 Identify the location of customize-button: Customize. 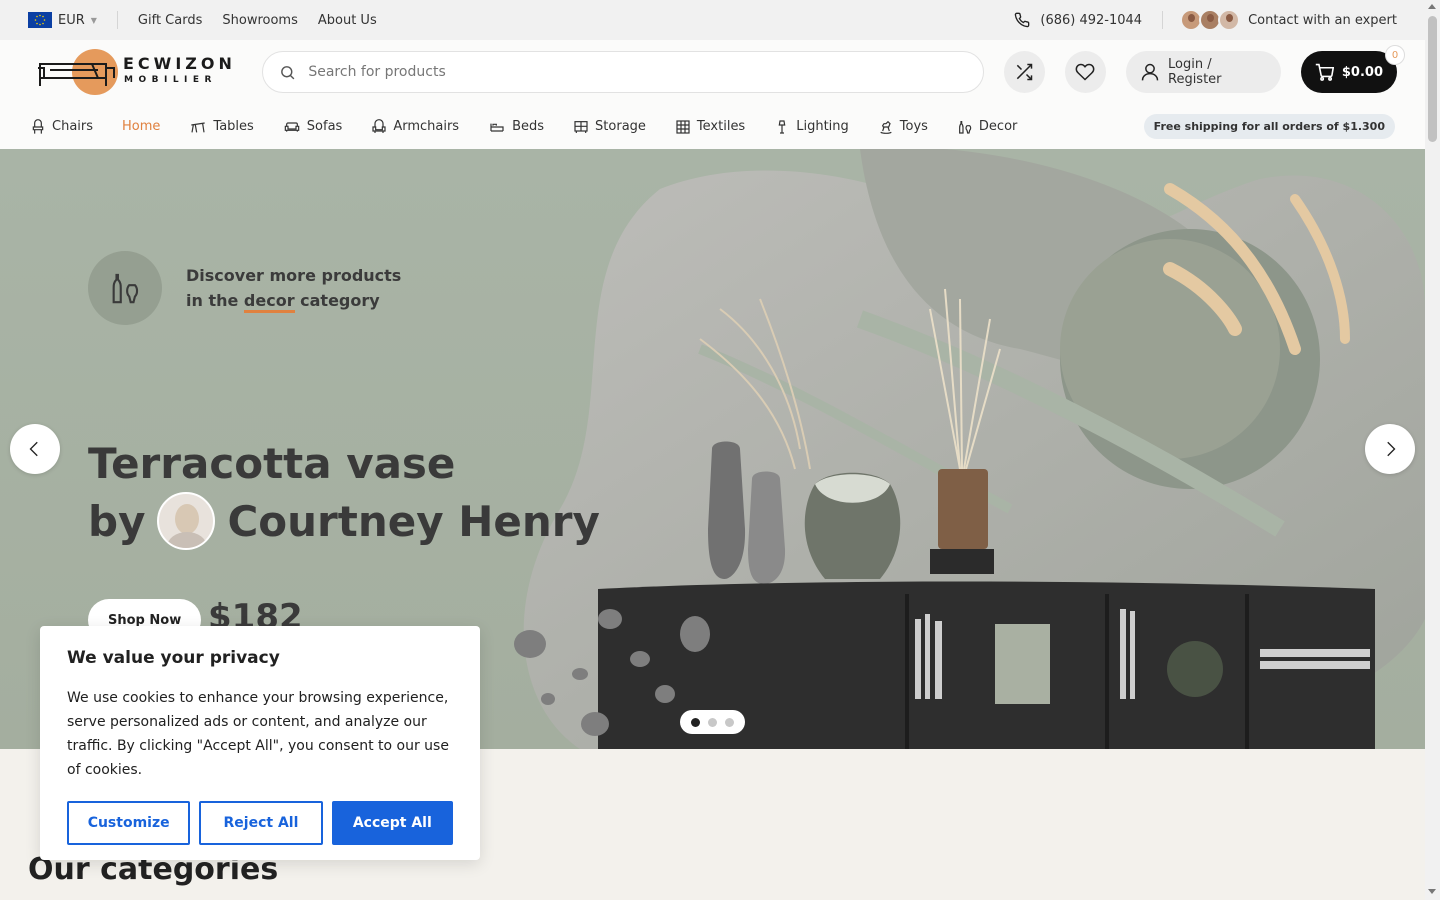
(129, 823).